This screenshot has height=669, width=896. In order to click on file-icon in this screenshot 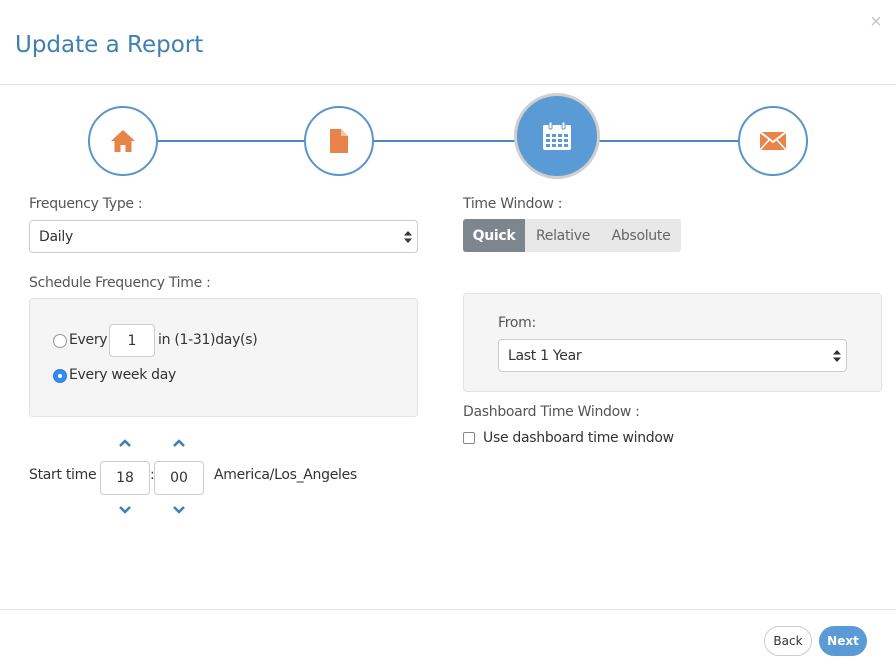, I will do `click(339, 141)`.